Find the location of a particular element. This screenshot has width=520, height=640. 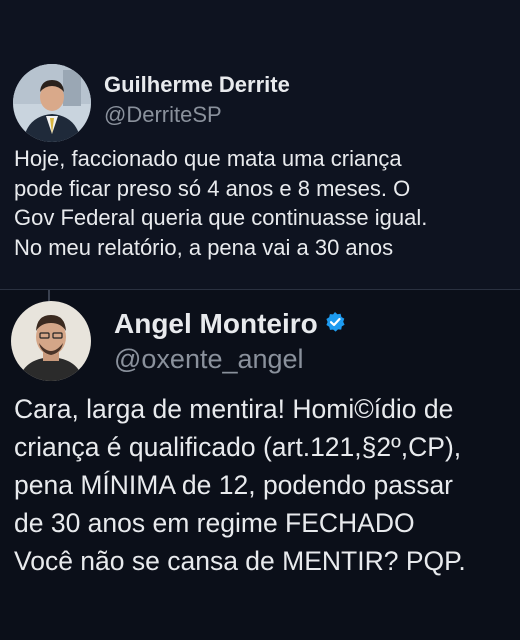

tweet-text-line: de 30 anos em regime FECHADO is located at coordinates (214, 523).